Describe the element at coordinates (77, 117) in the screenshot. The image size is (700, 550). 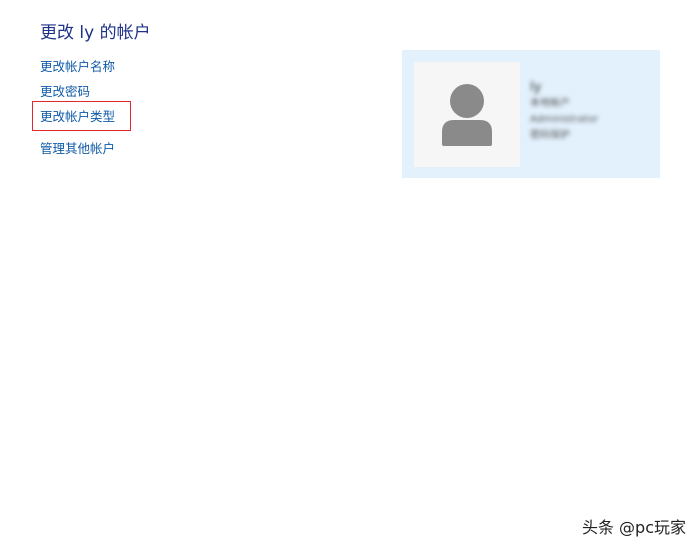
I see `change-account-type-link: 更改帐户类型` at that location.